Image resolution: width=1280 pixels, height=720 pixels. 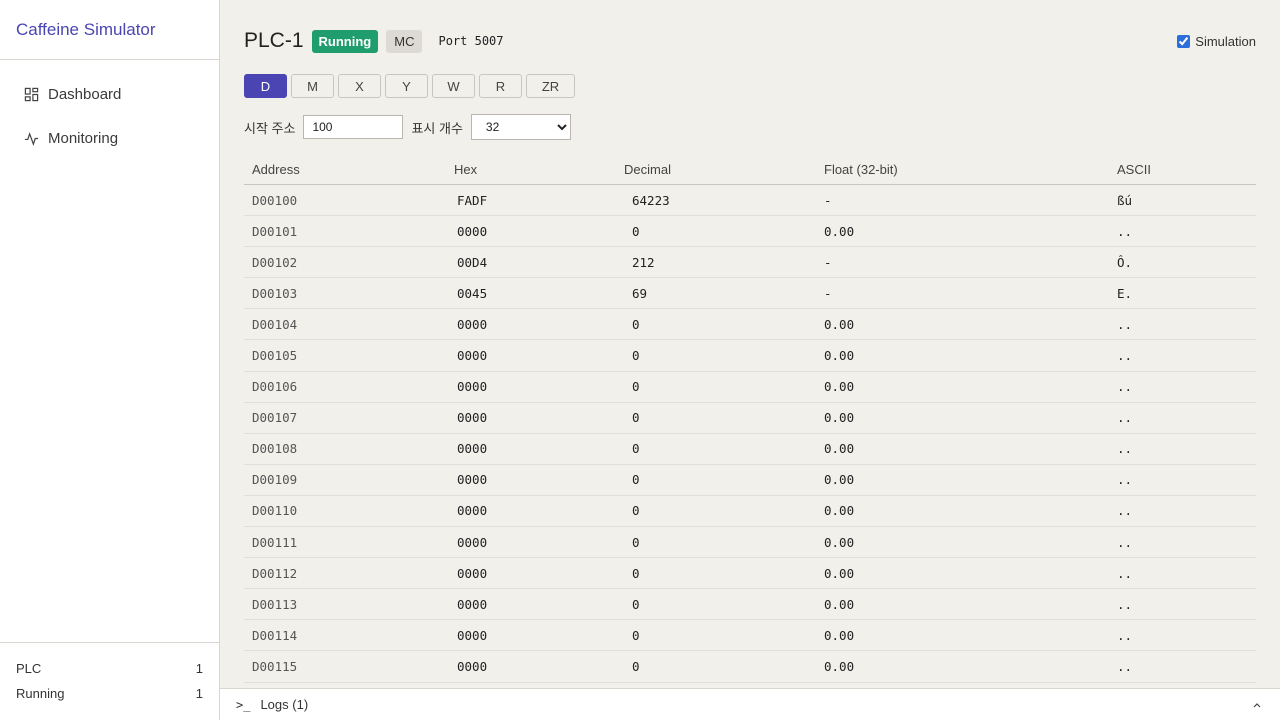 What do you see at coordinates (109, 698) in the screenshot?
I see `stat-running: Running 1` at bounding box center [109, 698].